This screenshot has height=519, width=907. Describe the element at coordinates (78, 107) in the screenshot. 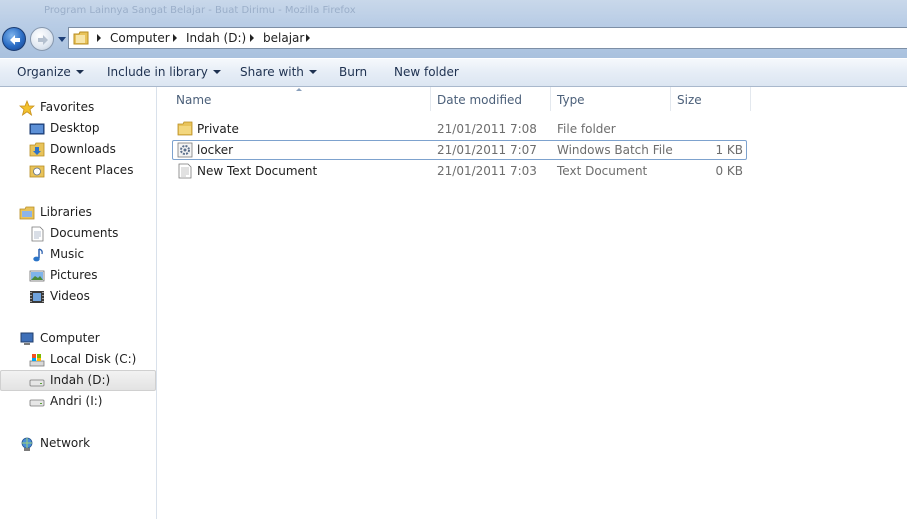

I see `nav-favorites: Favorites` at that location.